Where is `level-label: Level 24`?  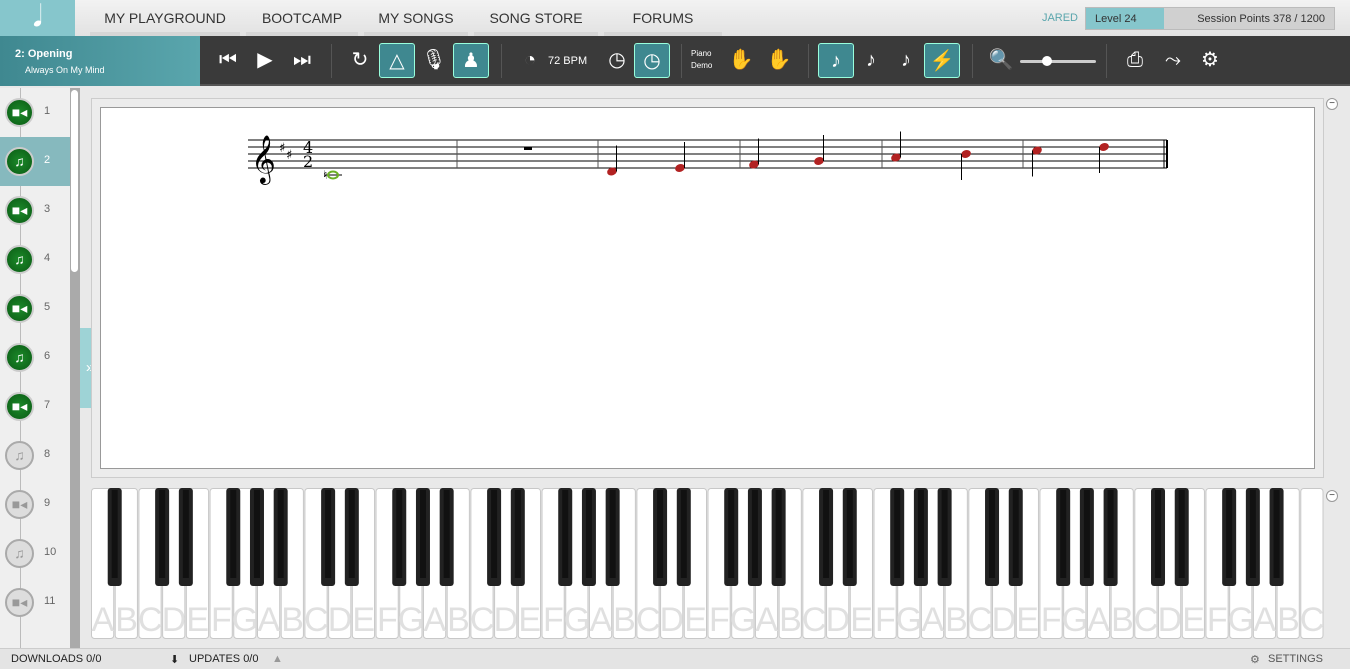 level-label: Level 24 is located at coordinates (1116, 19).